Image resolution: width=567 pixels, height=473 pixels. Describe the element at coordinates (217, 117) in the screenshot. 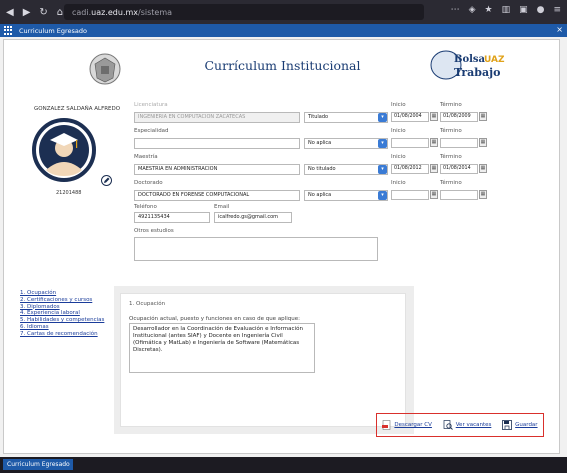

I see `licenciatura-field: INGENIERIA EN COMPUTACION ZACATECAS` at that location.